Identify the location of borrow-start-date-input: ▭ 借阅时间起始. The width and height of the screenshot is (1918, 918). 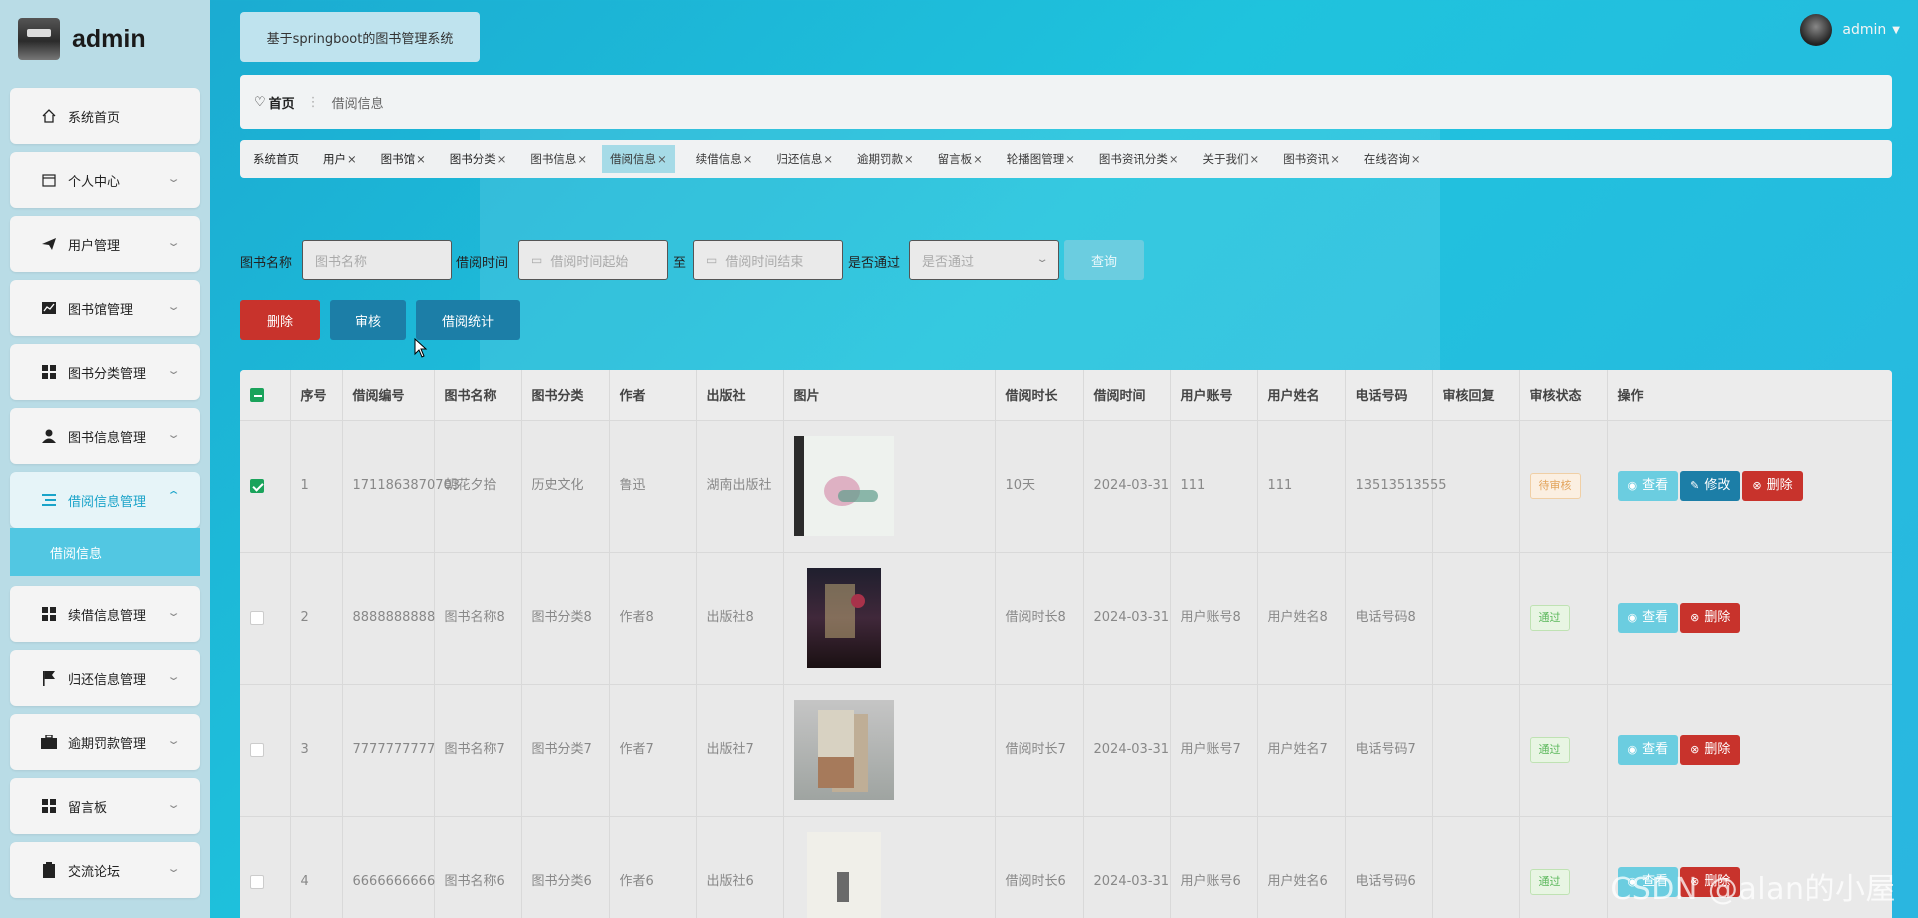
(593, 260).